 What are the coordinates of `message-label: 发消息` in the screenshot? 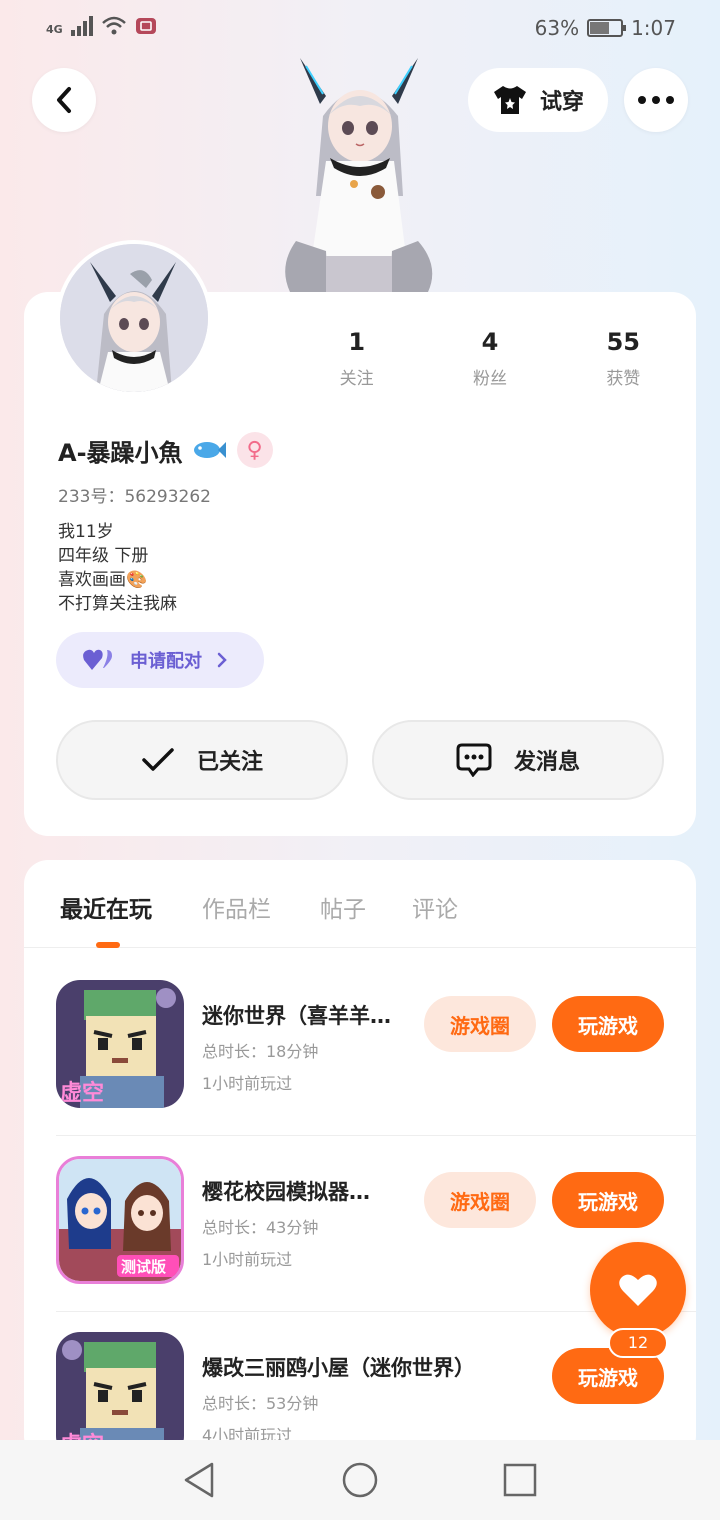 It's located at (546, 762).